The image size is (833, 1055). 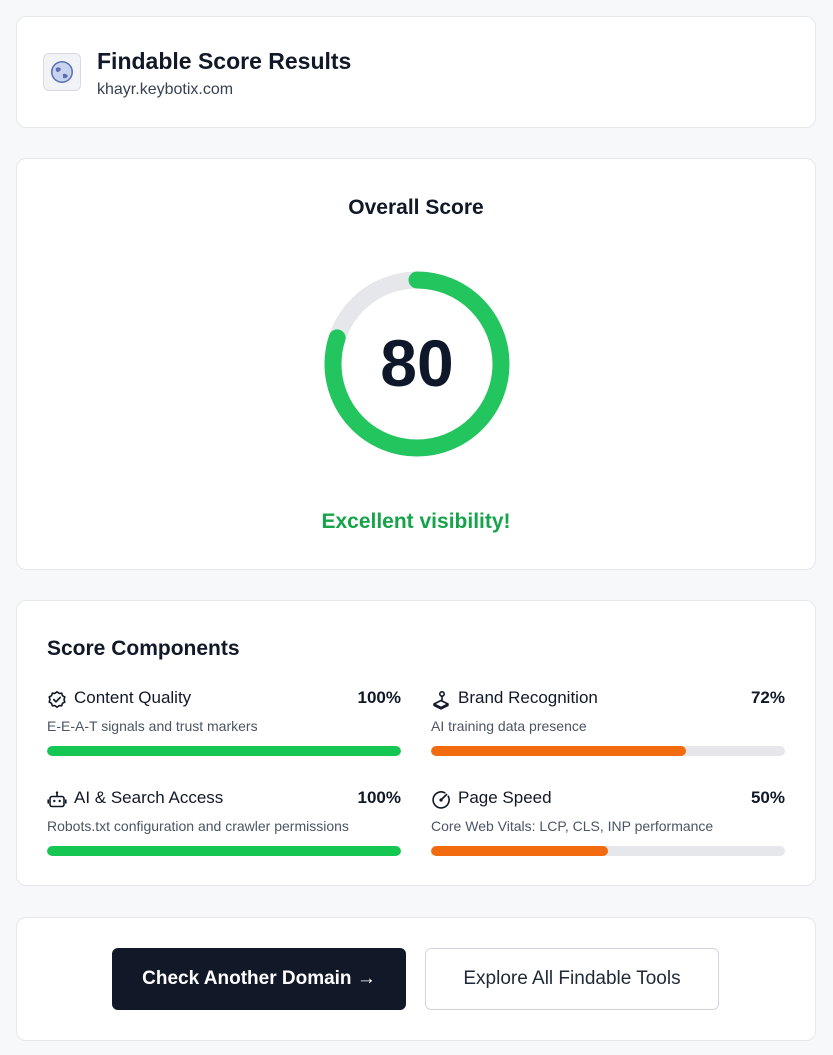 I want to click on check-another-domain-button: Check Another Domain →, so click(x=259, y=979).